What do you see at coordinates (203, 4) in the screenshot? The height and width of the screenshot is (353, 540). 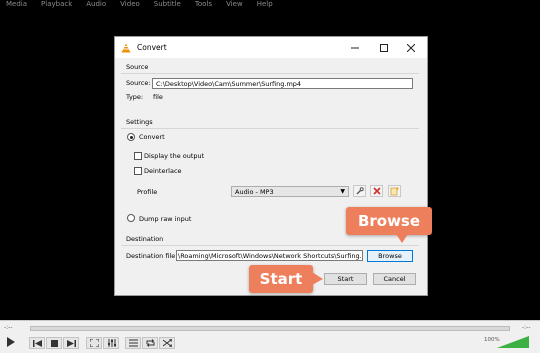 I see `menu-tools: Tools` at bounding box center [203, 4].